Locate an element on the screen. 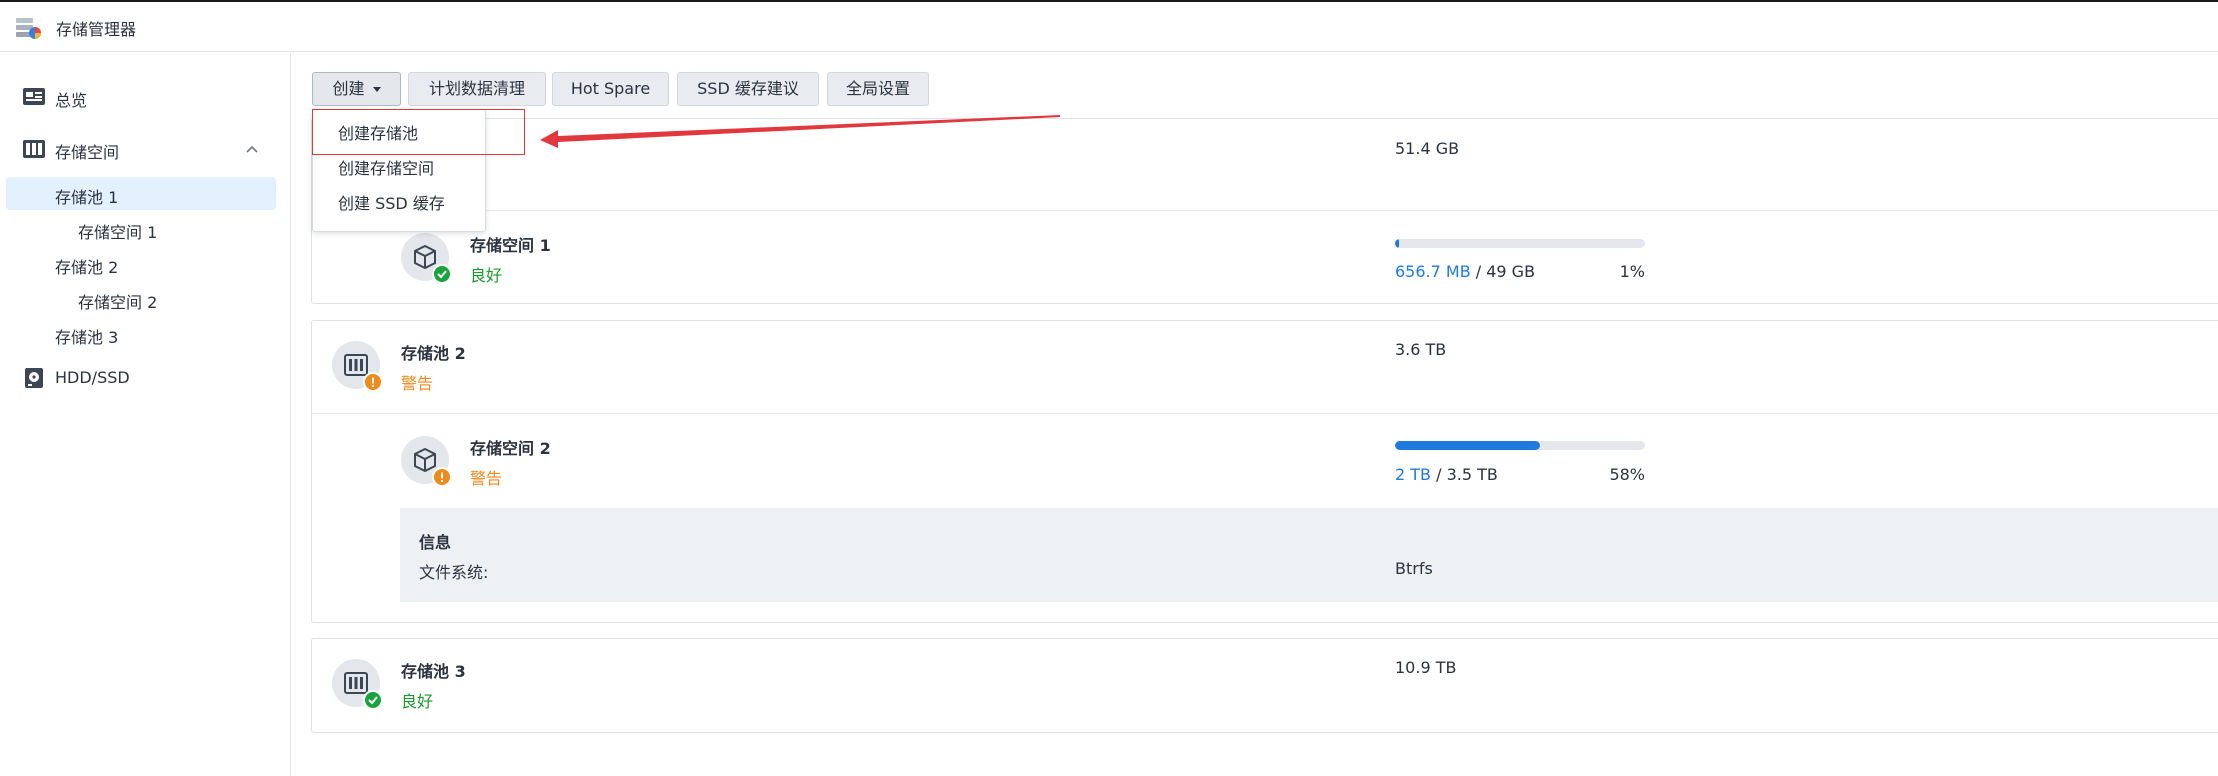 The height and width of the screenshot is (776, 2218). ssd-cache-advisor-label: SSD 缓存建议 is located at coordinates (748, 88).